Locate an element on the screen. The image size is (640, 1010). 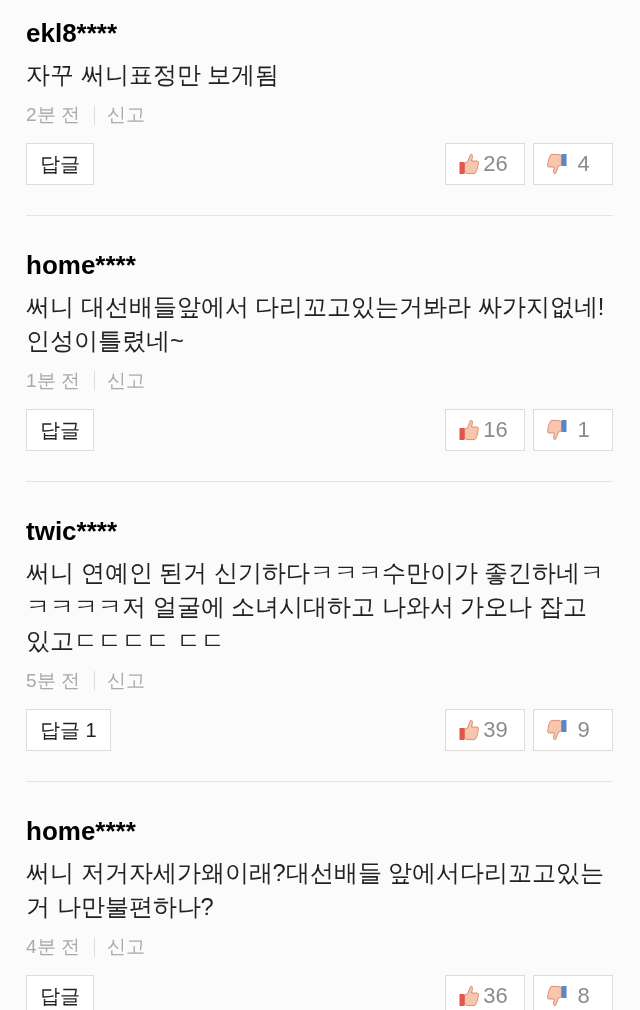
comment-text: 써니 연예인 된거 신기하다ㅋㅋㅋ수만이가 좋긴하네ㅋㅋㅋㅋㅋ저 얼굴에 소녀시대하고 나와서 가오나 잡고 있고ㄷㄷㄷㄷ ㄷㄷ is located at coordinates (316, 607).